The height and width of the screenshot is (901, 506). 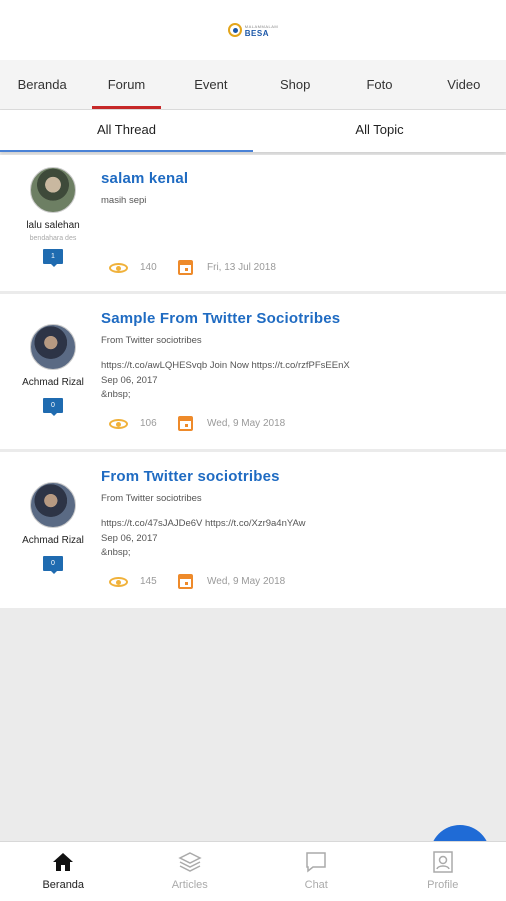 I want to click on bottom-nav-articles: Articles, so click(x=190, y=871).